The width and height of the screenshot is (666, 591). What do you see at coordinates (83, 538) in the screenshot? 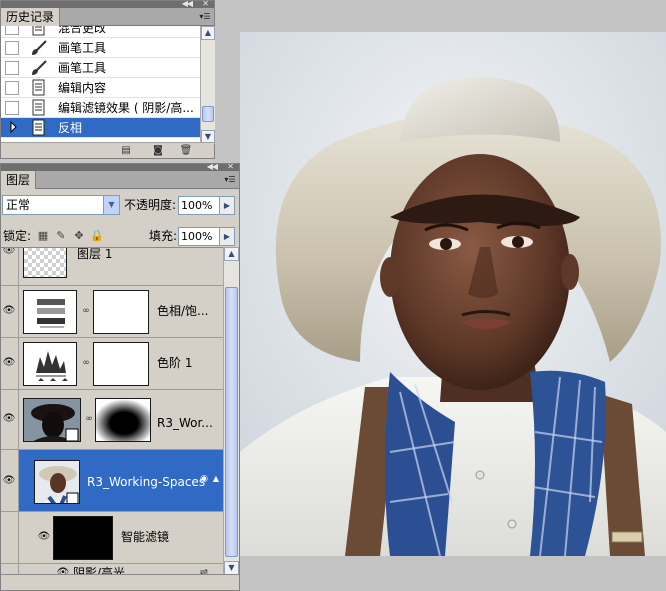
I see `smart-filter-mask-thumbnail` at bounding box center [83, 538].